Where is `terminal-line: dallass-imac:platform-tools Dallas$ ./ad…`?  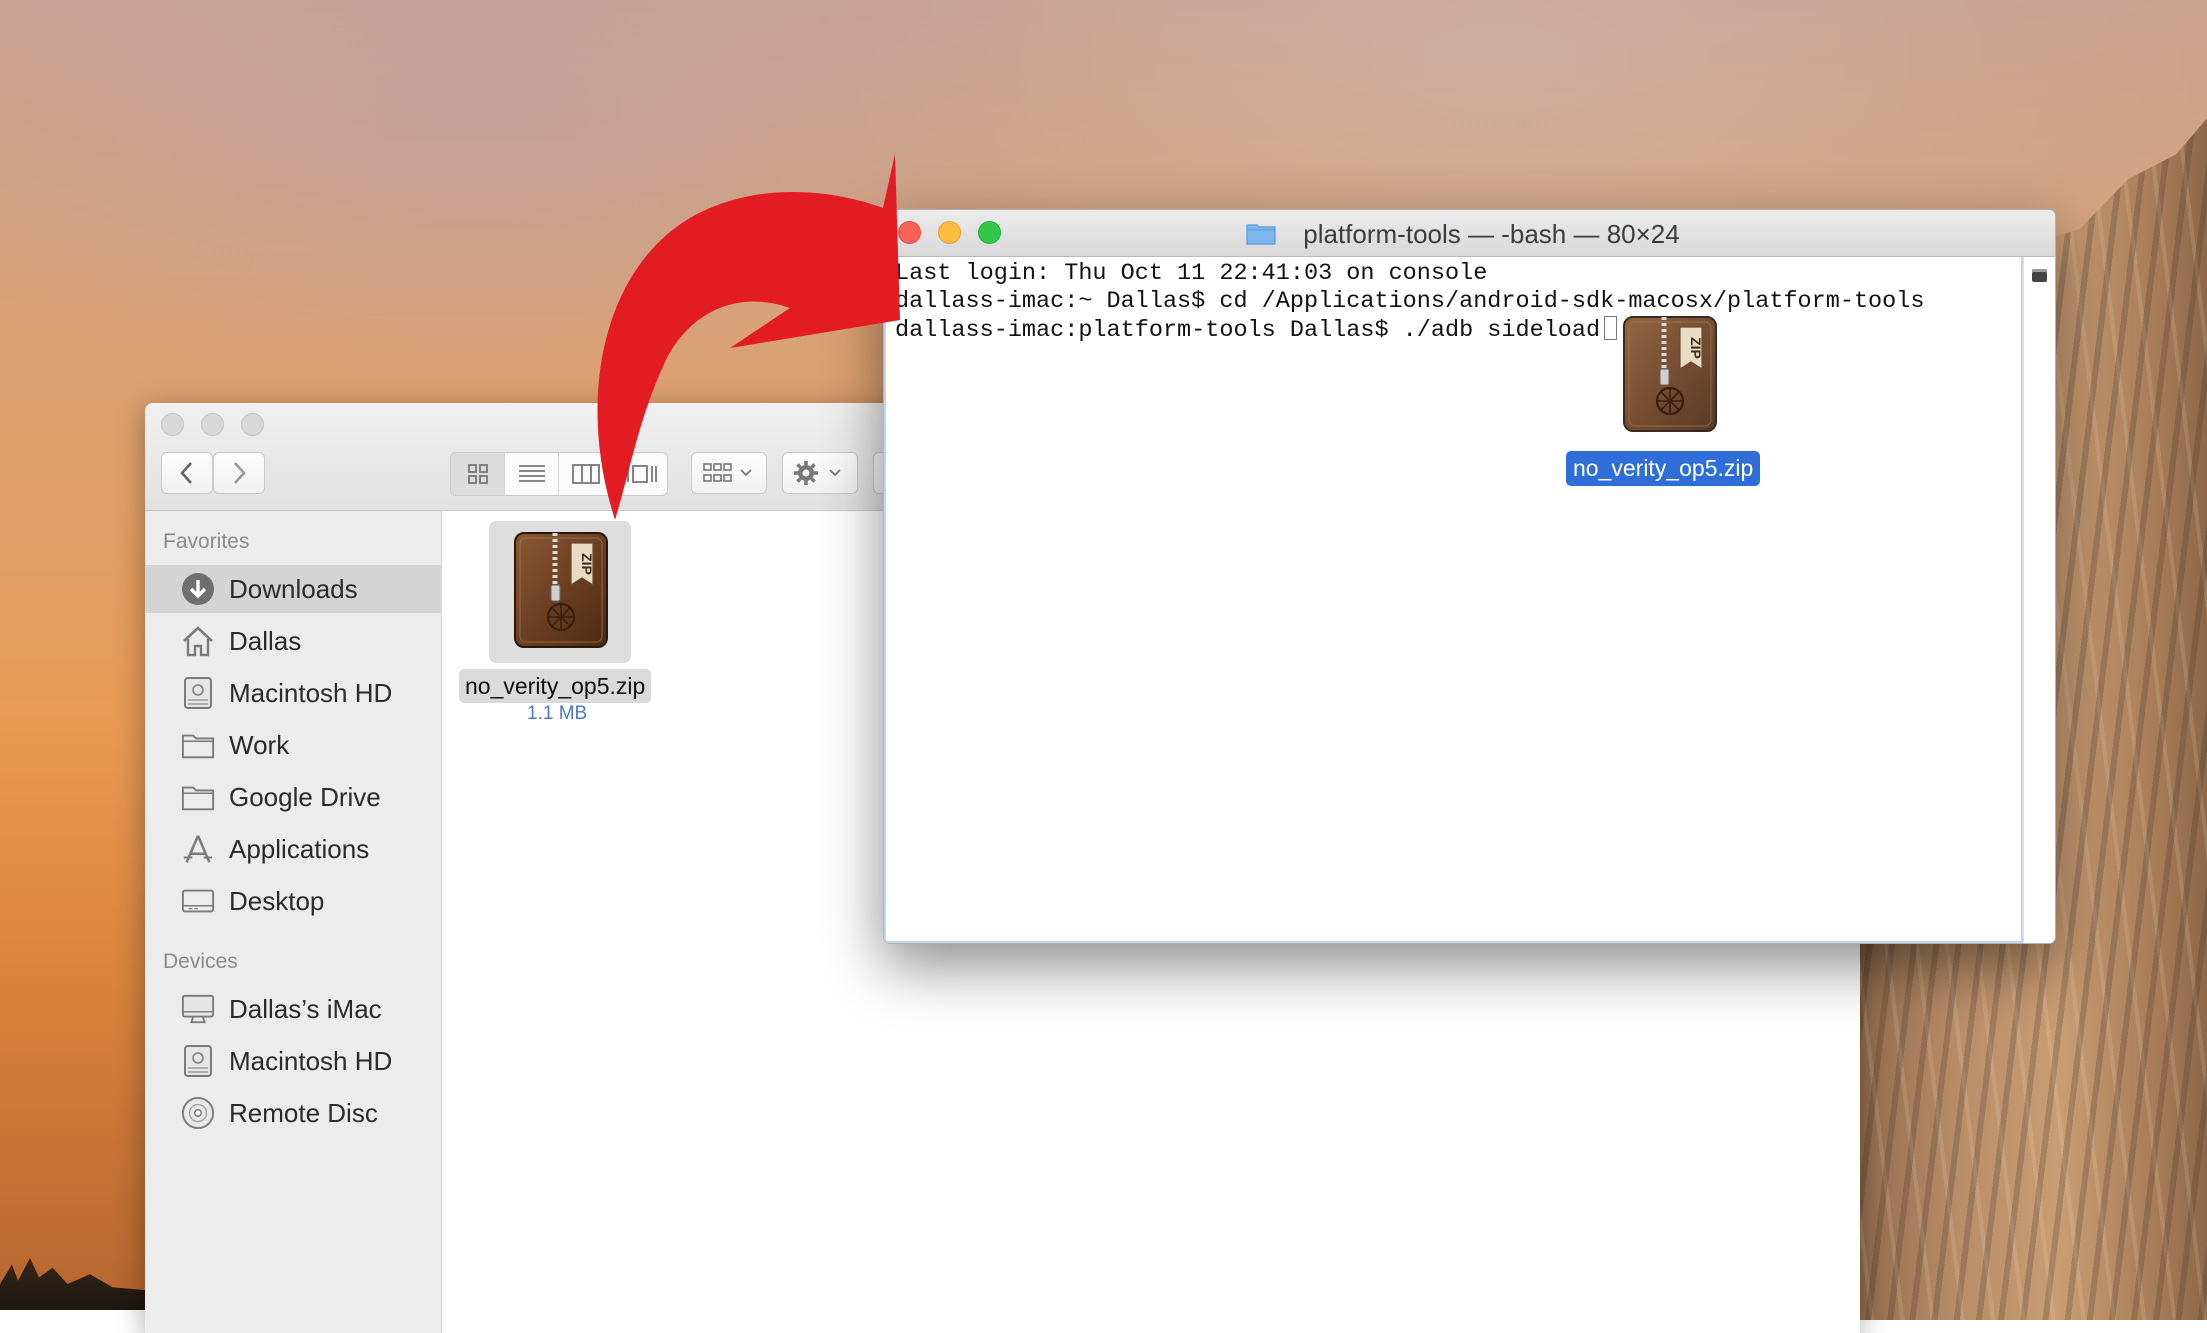
terminal-line: dallass-imac:platform-tools Dallas$ ./ad… is located at coordinates (1248, 330).